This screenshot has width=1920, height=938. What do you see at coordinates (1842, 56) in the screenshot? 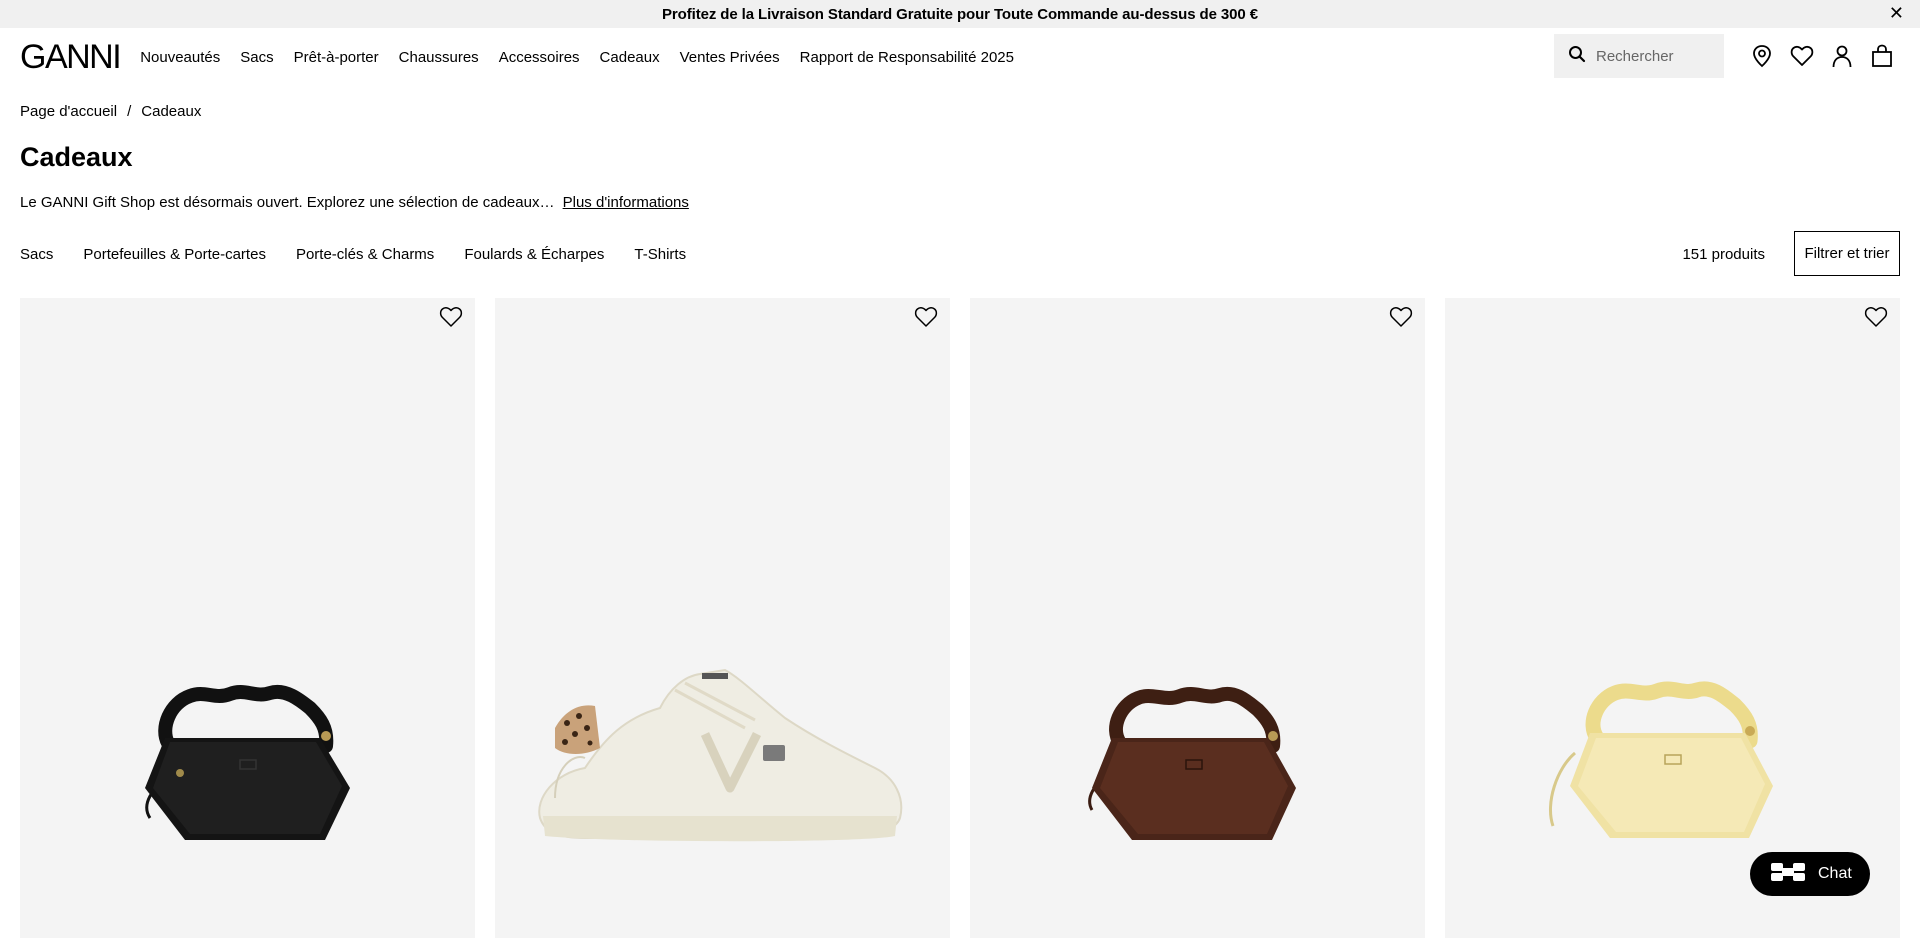
I see `user-icon` at bounding box center [1842, 56].